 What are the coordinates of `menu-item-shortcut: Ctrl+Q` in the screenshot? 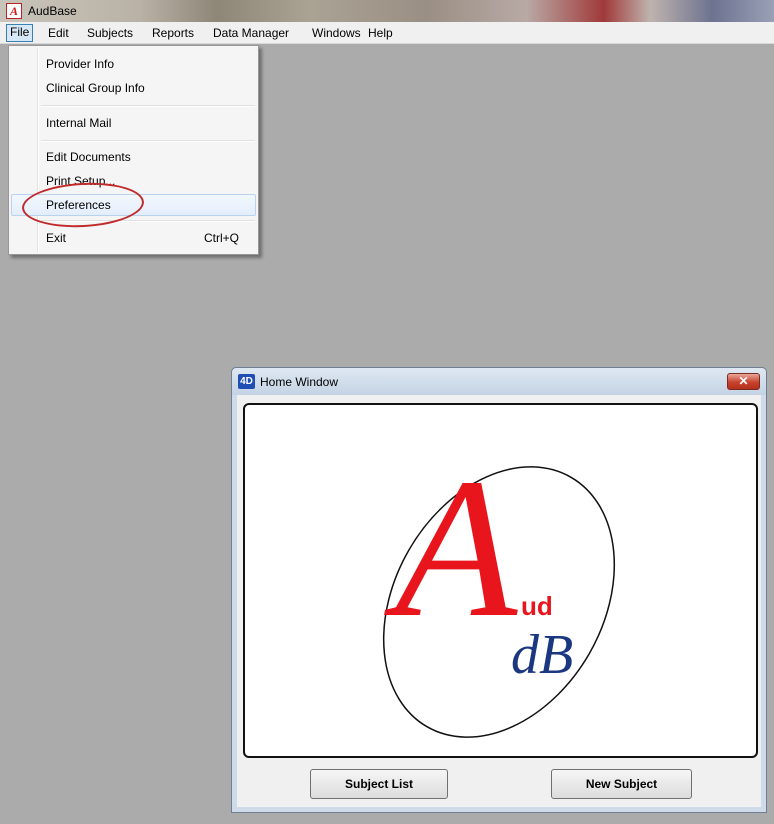 It's located at (222, 238).